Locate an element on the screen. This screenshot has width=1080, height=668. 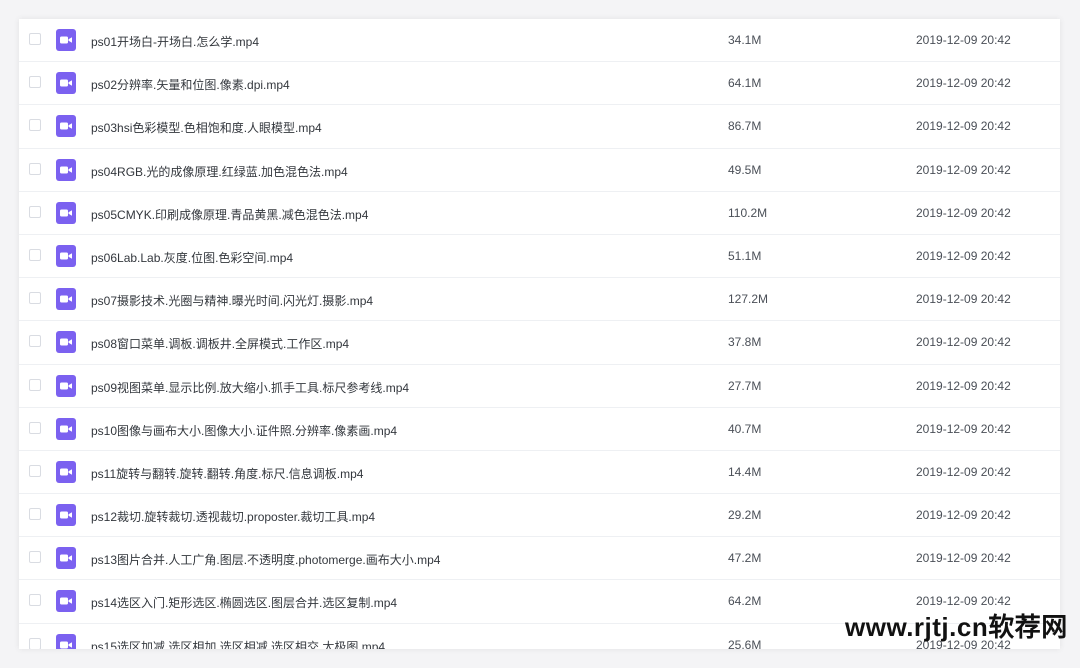
file-name: ps08窗口菜单.调板.调板井.全屏模式.工作区.mp4 is located at coordinates (220, 343).